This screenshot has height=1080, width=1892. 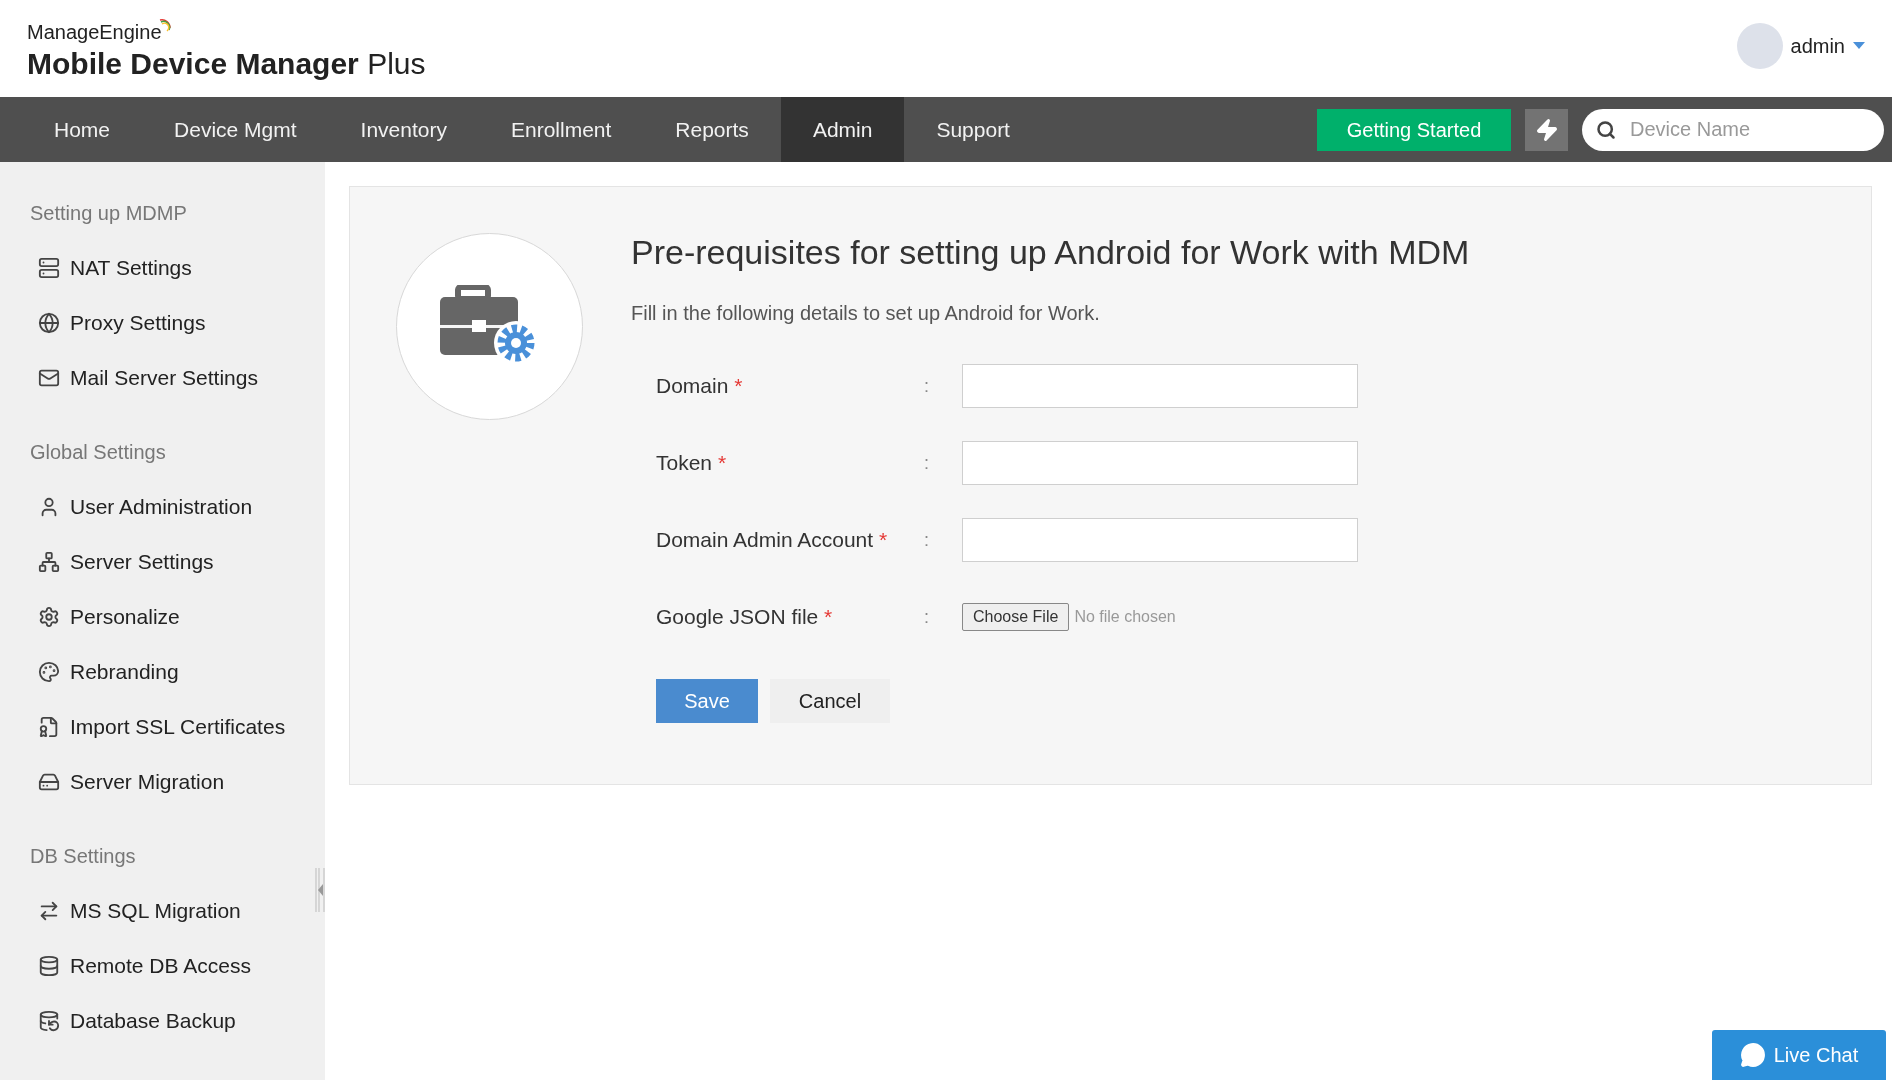 I want to click on form-title: Pre-requisites for setting up Android for Work with MDM, so click(x=1050, y=252).